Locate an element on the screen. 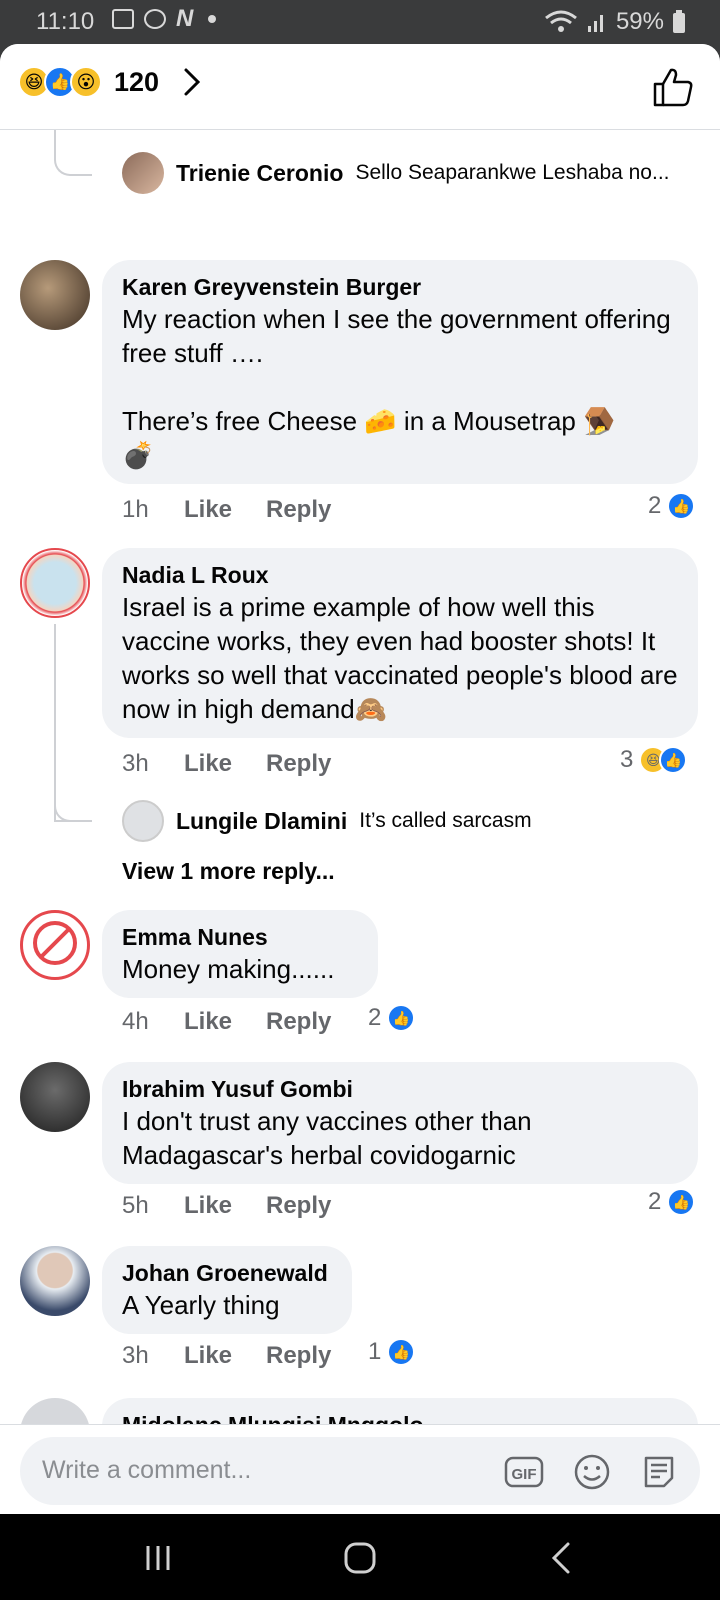  notification-icons: N is located at coordinates (164, 18).